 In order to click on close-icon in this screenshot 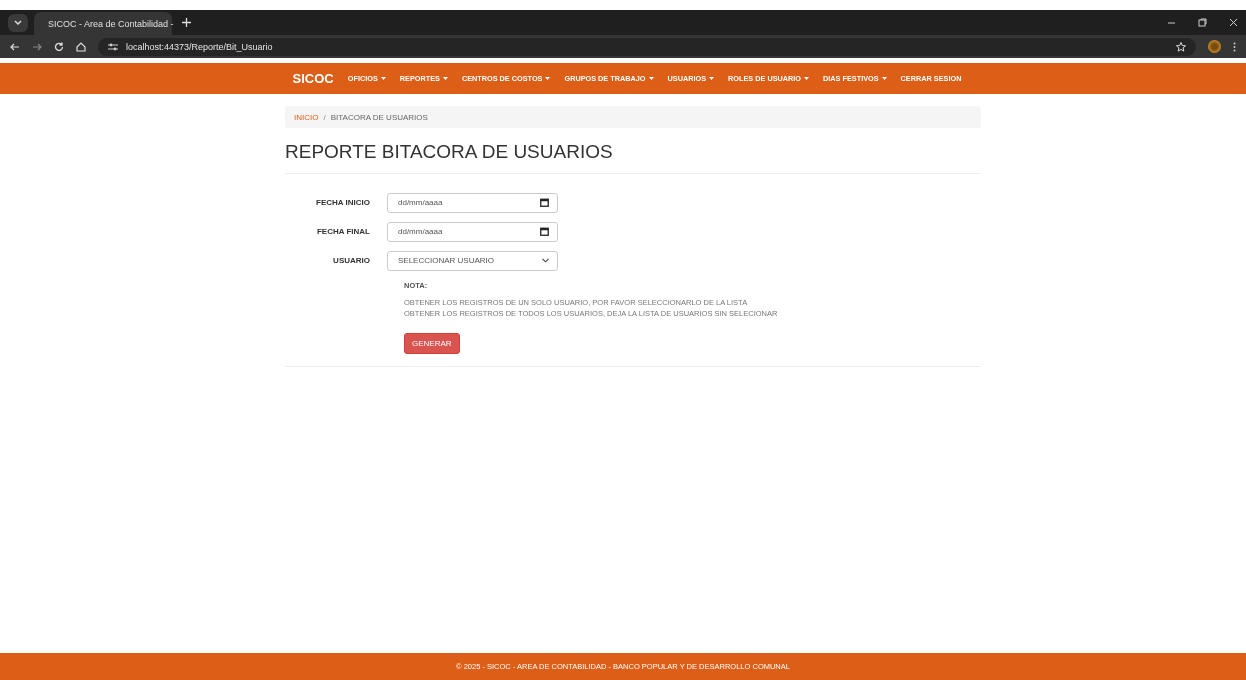, I will do `click(1233, 22)`.